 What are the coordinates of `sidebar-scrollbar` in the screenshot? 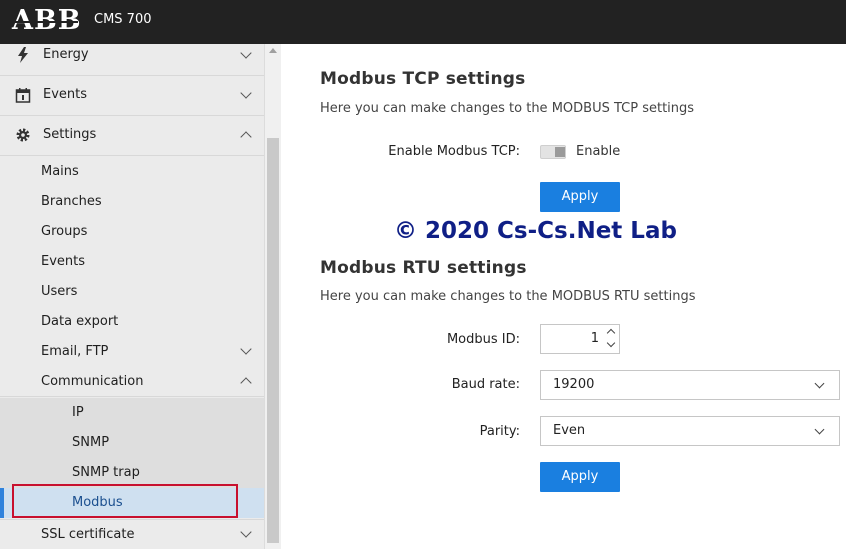 It's located at (272, 296).